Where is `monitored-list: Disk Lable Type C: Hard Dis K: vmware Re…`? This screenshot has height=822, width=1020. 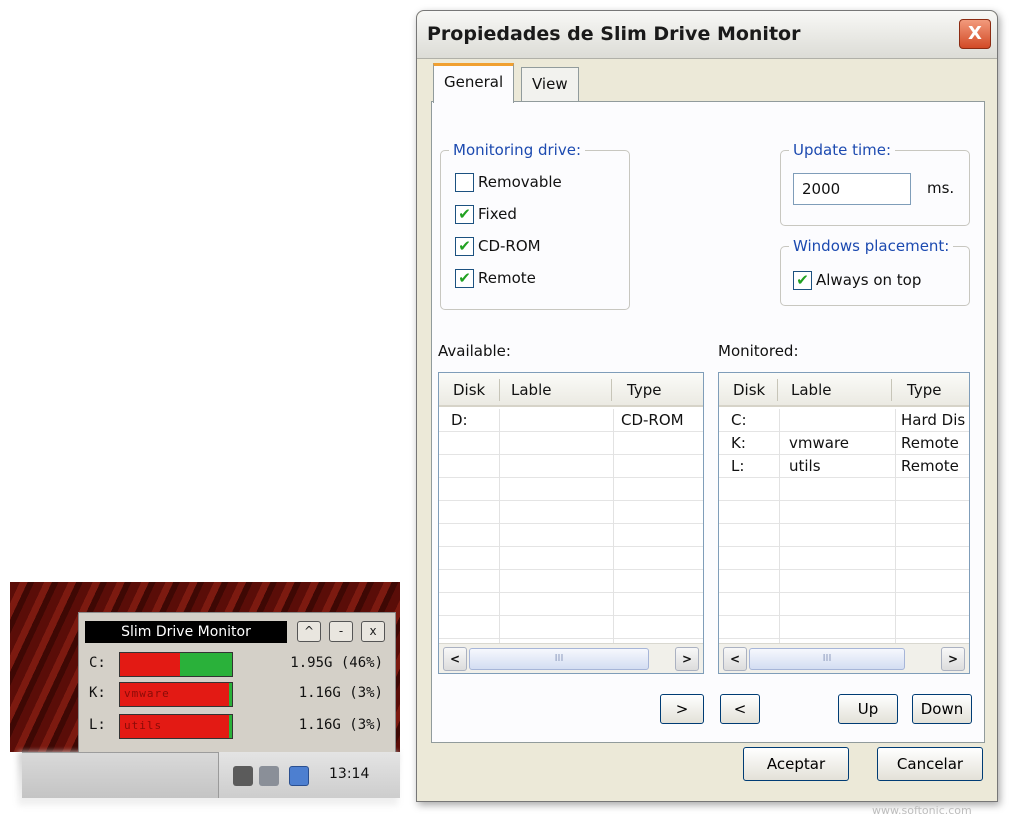
monitored-list: Disk Lable Type C: Hard Dis K: vmware Re… is located at coordinates (844, 523).